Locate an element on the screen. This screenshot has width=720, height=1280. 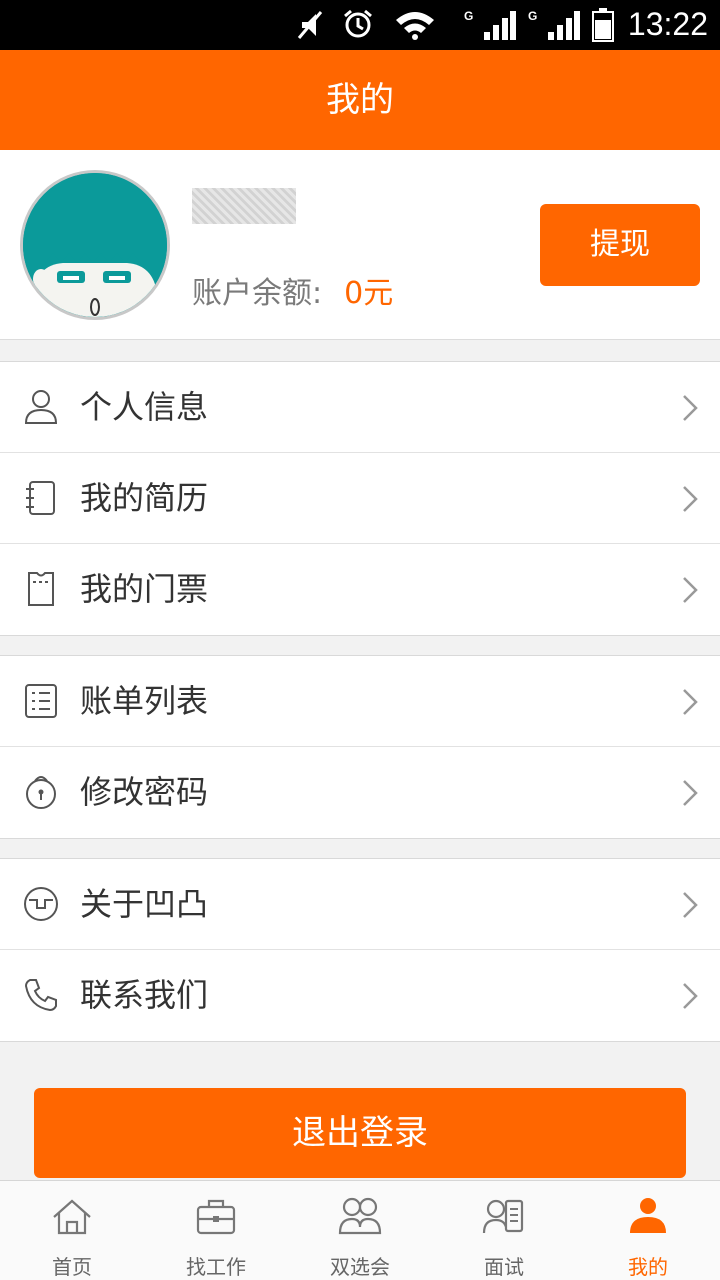
bottom-tab-bar: 首页 找工作 双选会 面试 我的 is located at coordinates (360, 1230).